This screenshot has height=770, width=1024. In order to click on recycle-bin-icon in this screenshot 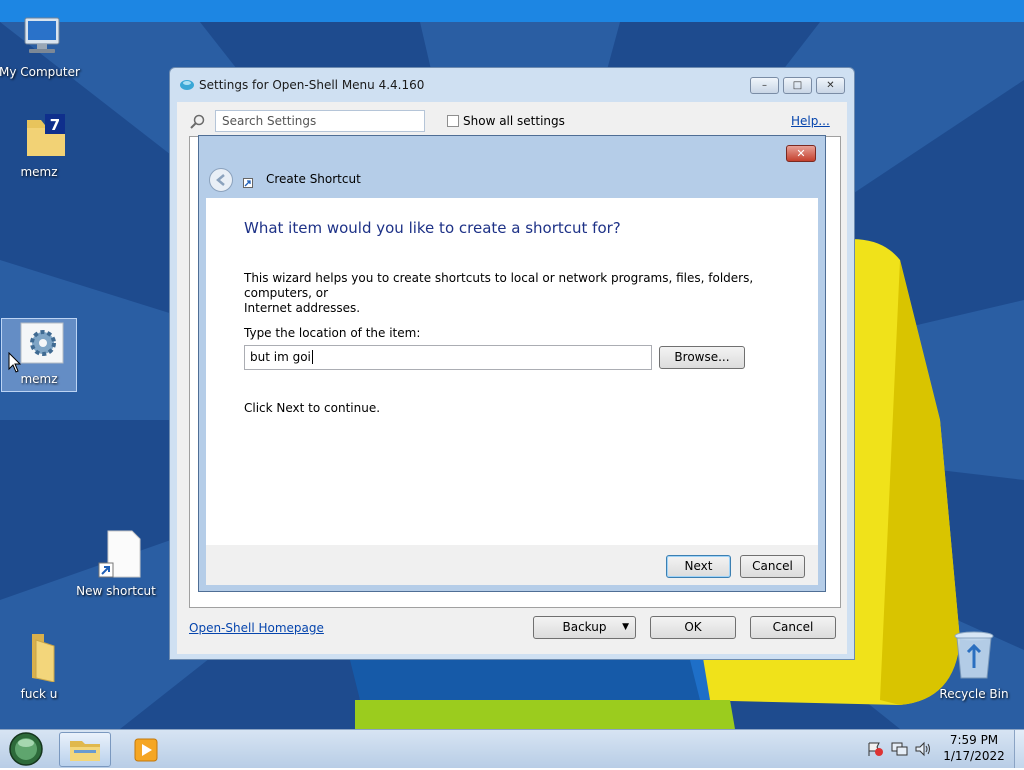, I will do `click(974, 655)`.